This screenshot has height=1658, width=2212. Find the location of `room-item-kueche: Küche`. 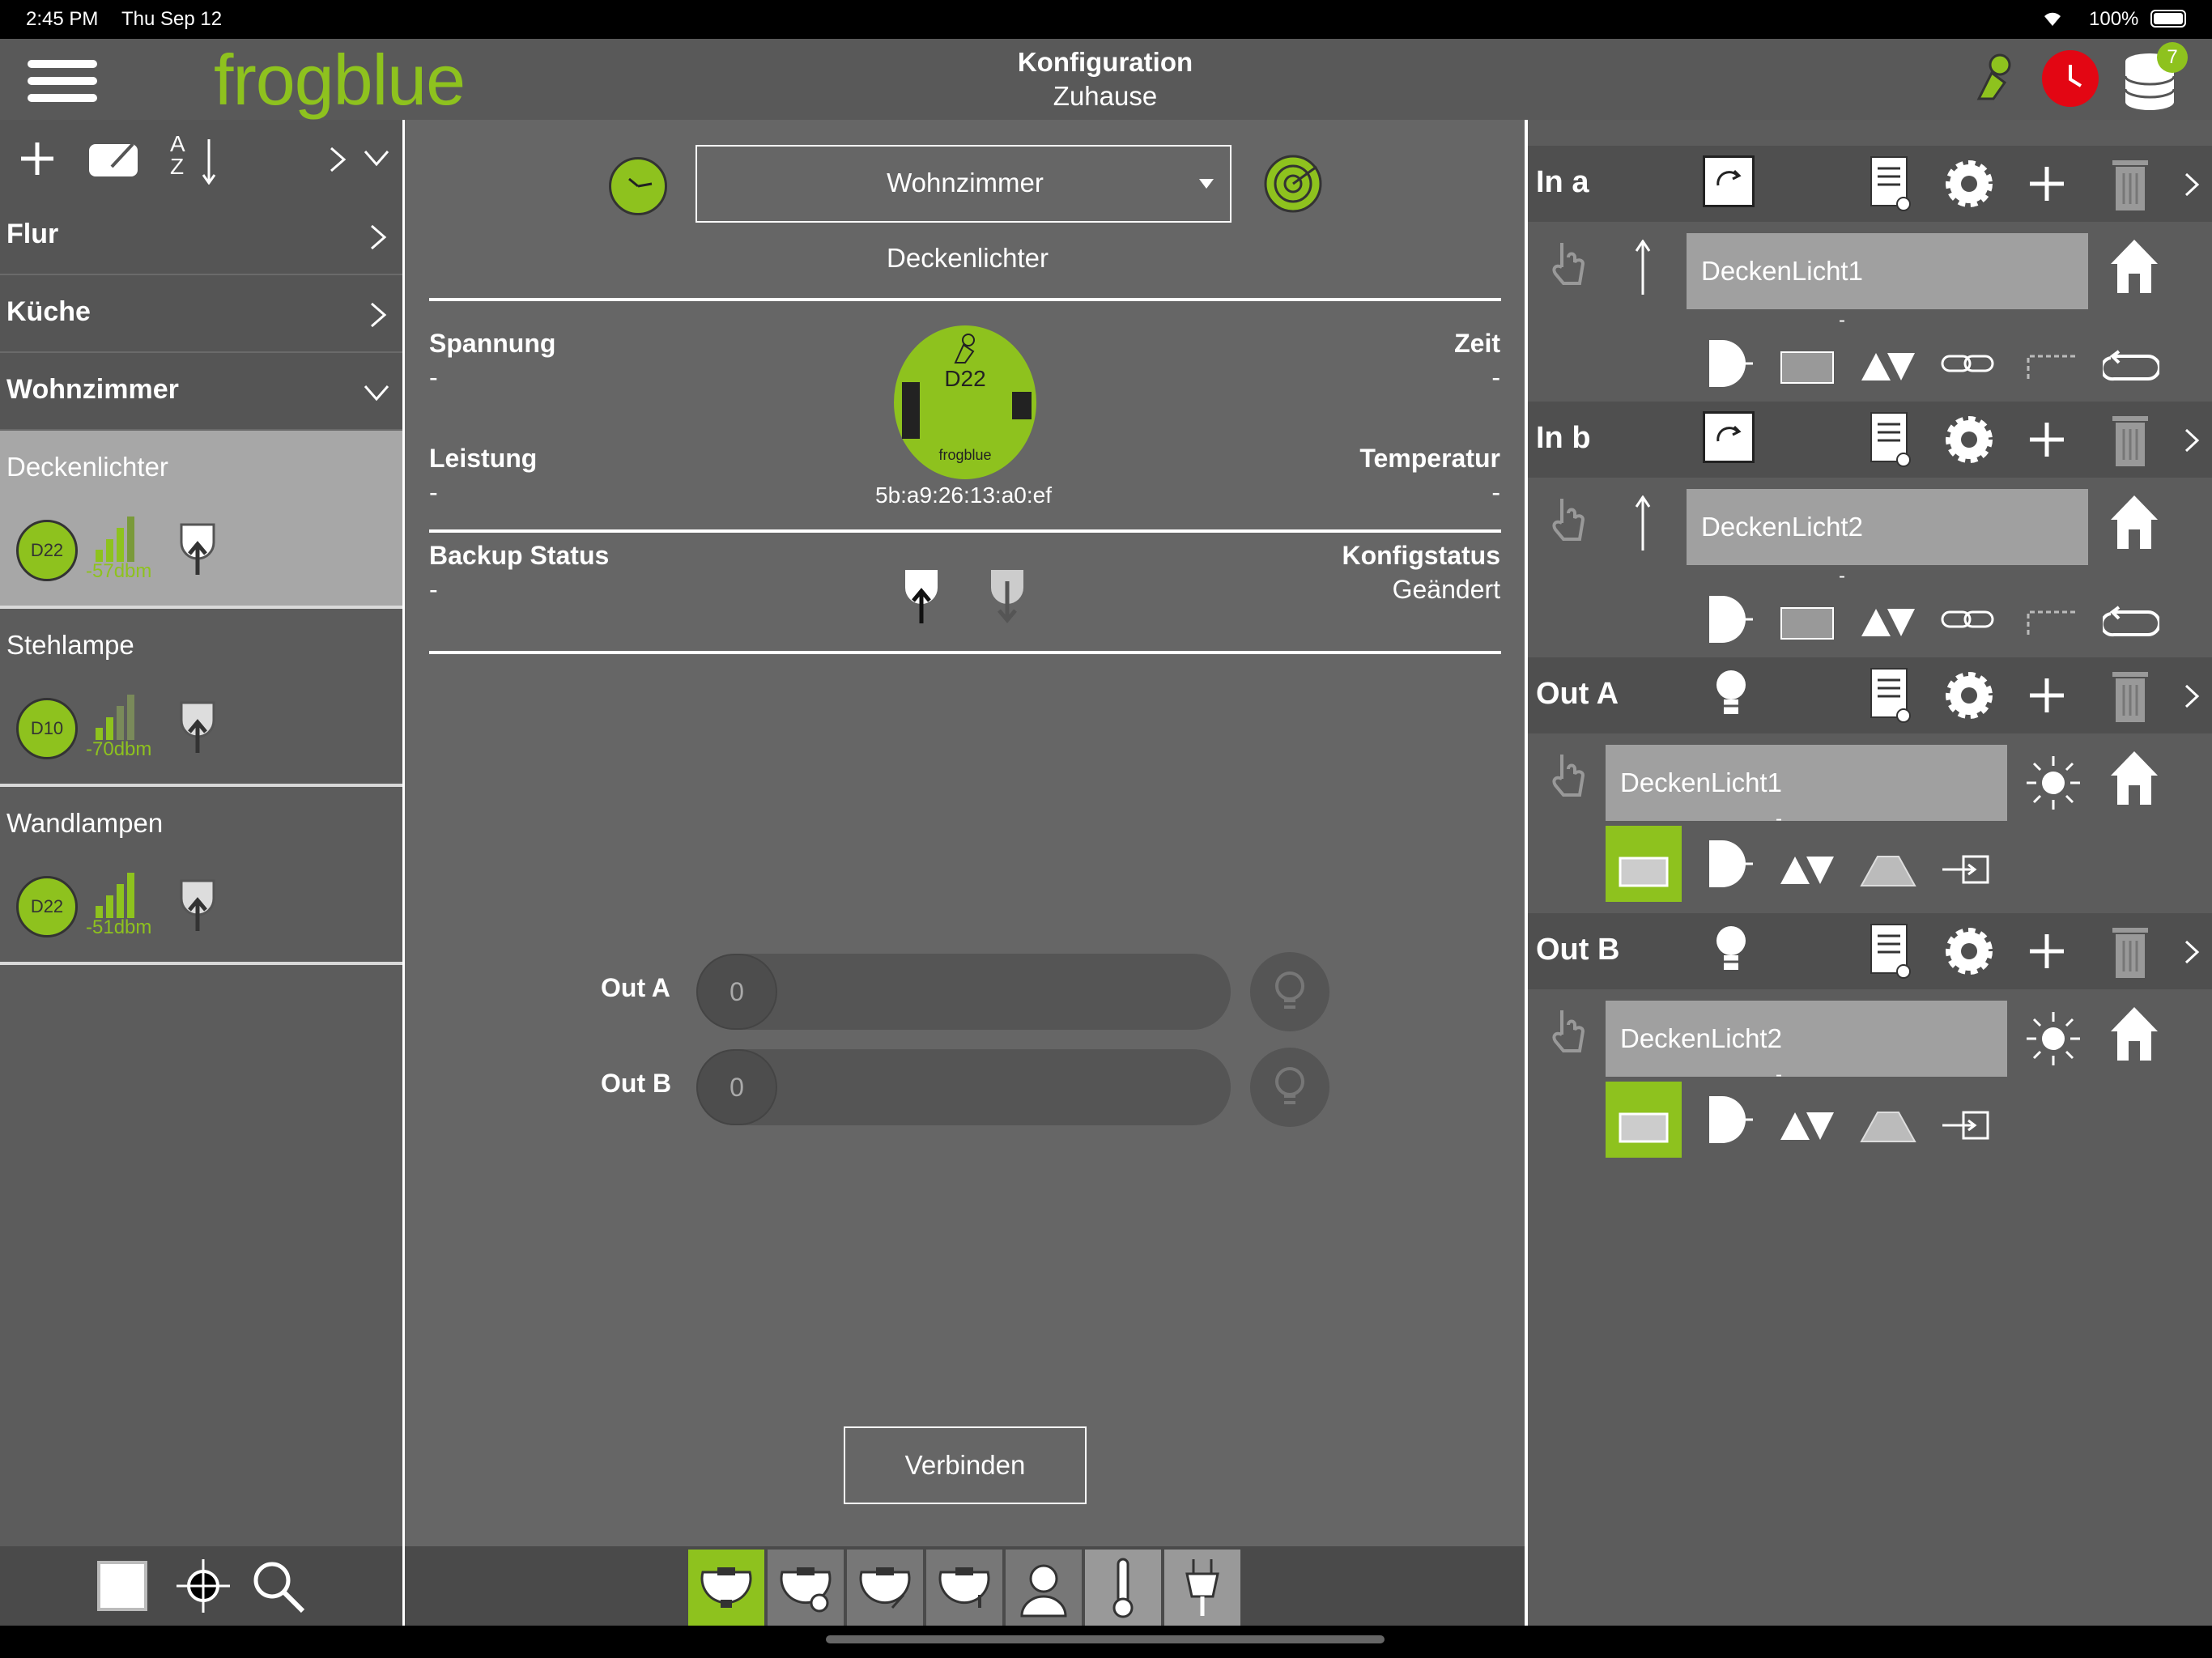

room-item-kueche: Küche is located at coordinates (201, 314).